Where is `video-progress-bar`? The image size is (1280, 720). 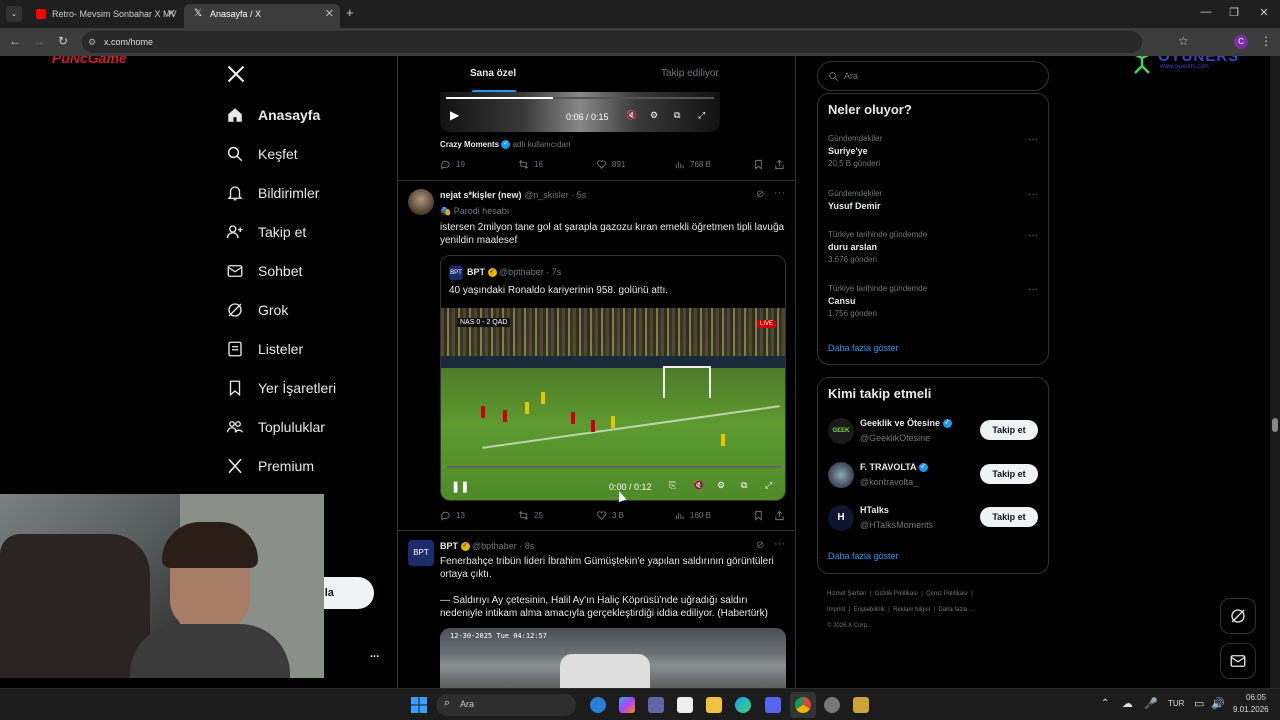 video-progress-bar is located at coordinates (580, 98).